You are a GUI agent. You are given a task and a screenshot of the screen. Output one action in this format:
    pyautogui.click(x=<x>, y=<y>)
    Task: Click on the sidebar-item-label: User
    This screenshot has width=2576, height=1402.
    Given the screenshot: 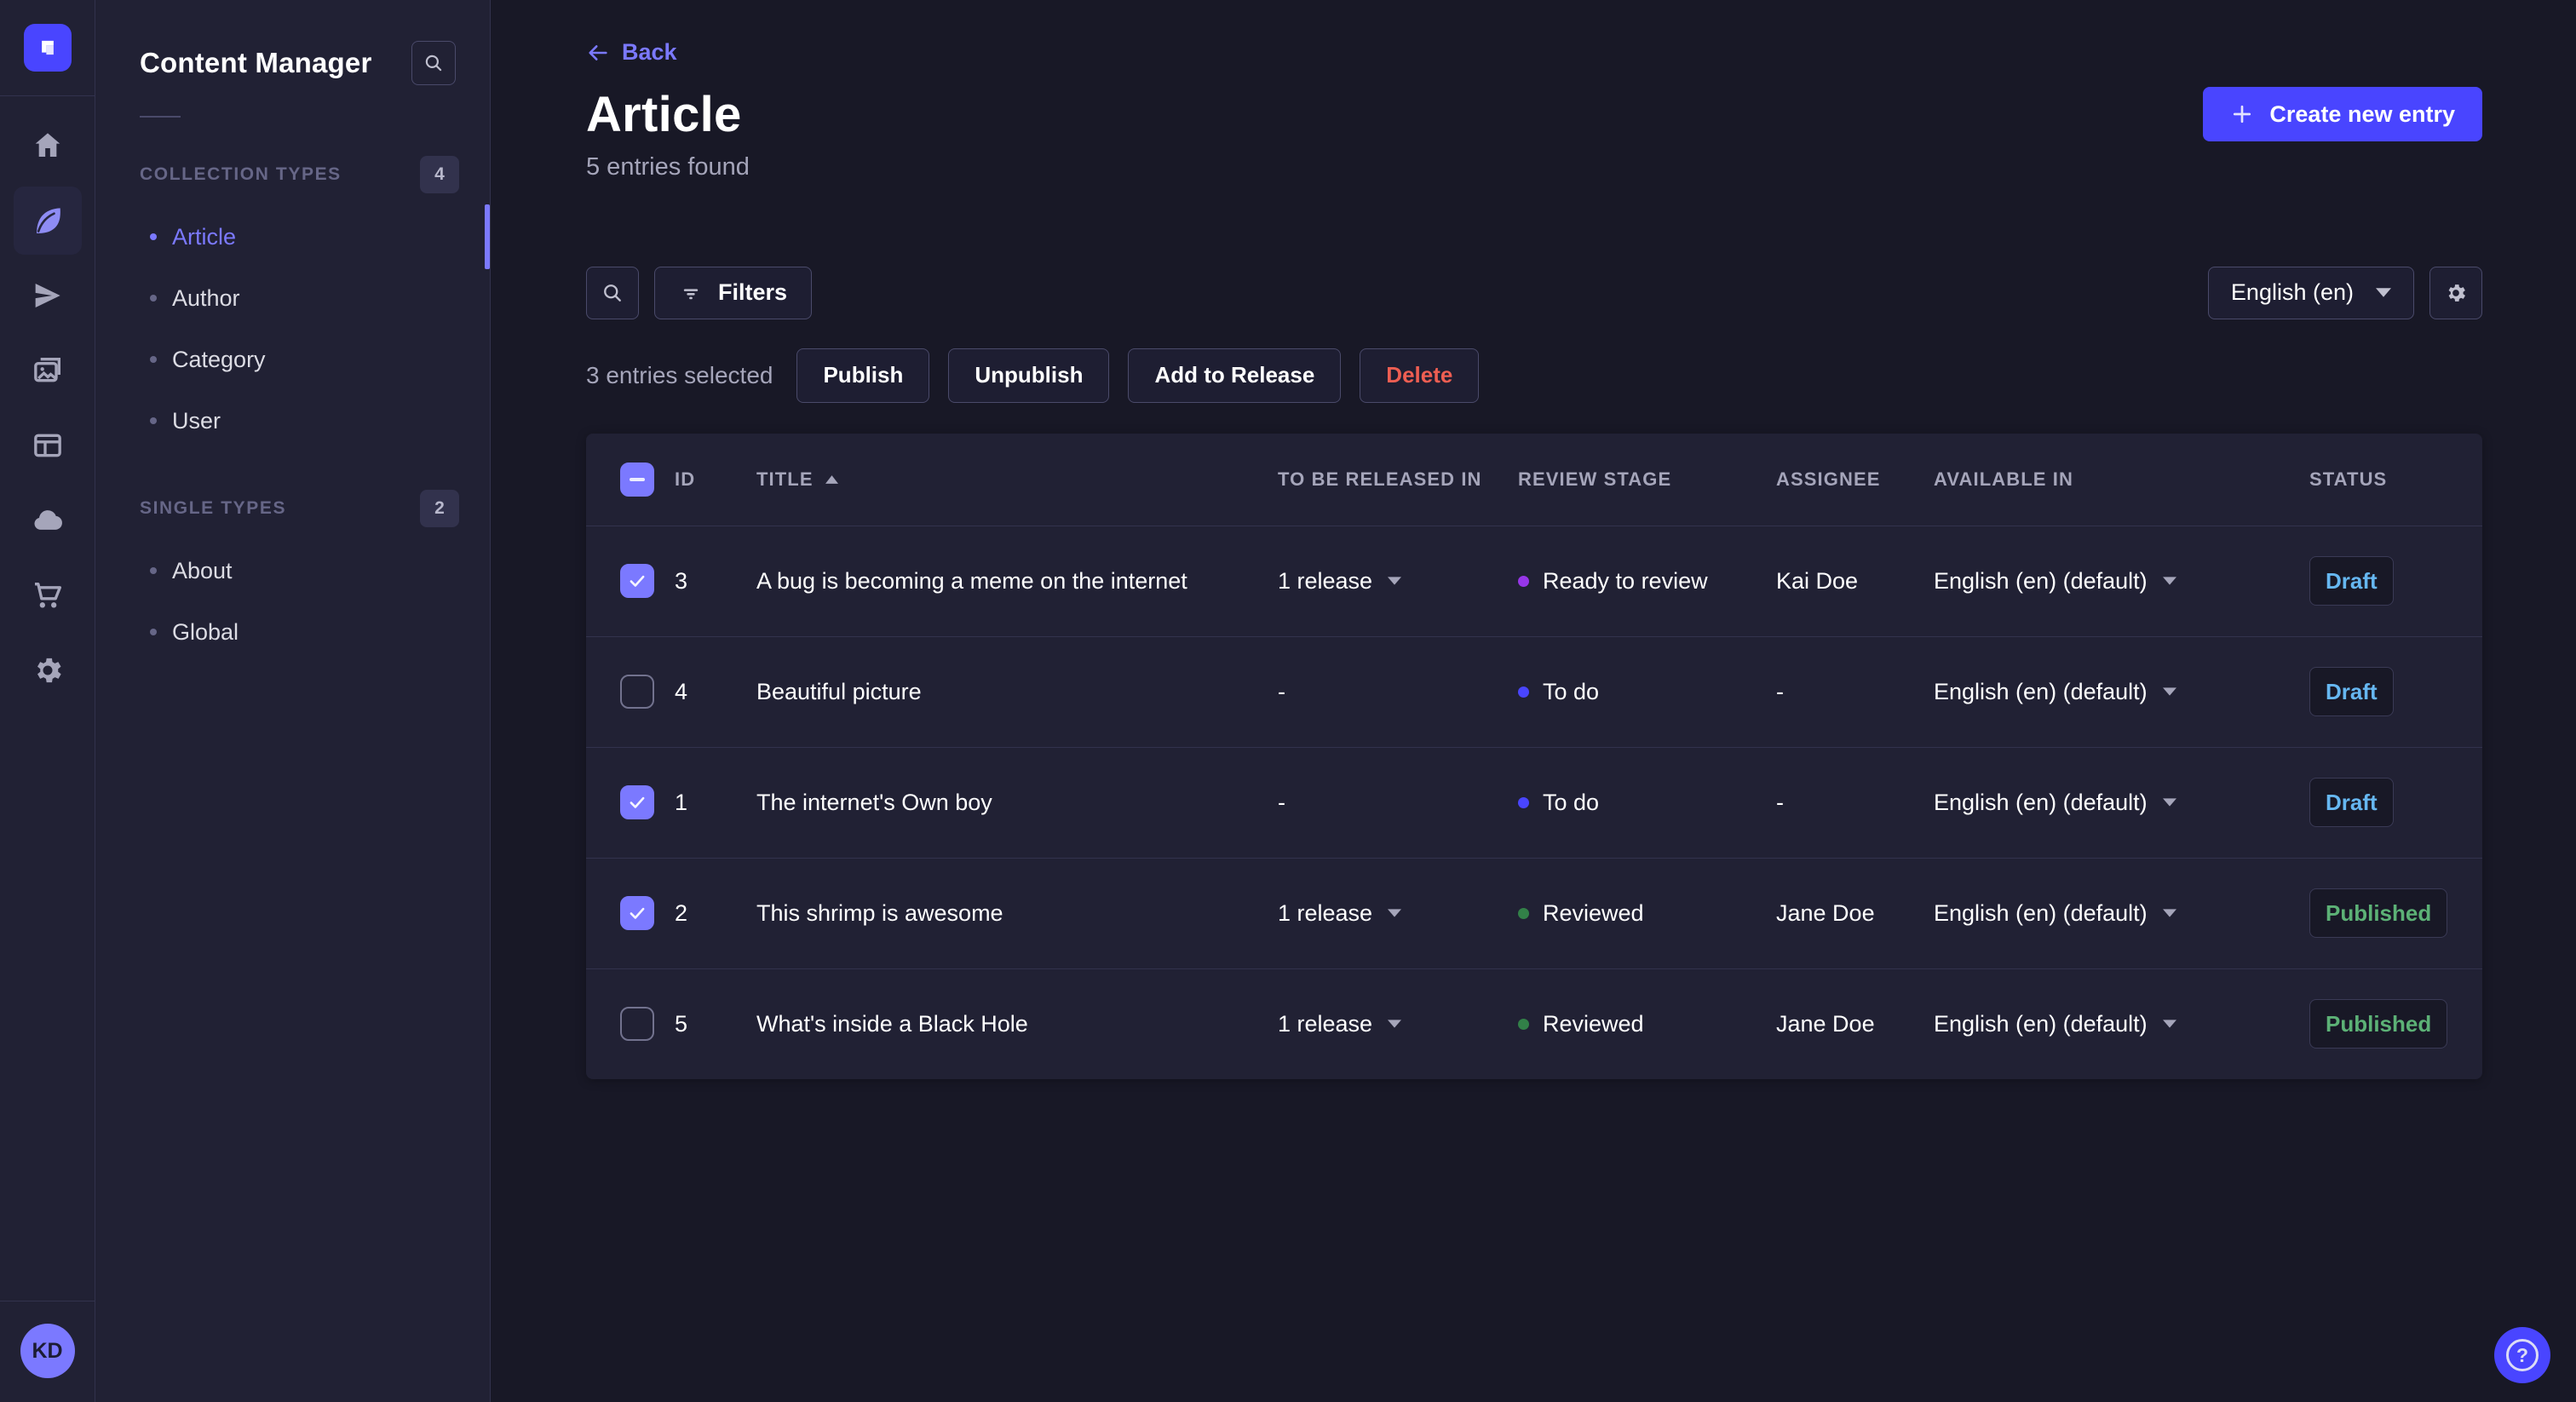 What is the action you would take?
    pyautogui.click(x=197, y=420)
    